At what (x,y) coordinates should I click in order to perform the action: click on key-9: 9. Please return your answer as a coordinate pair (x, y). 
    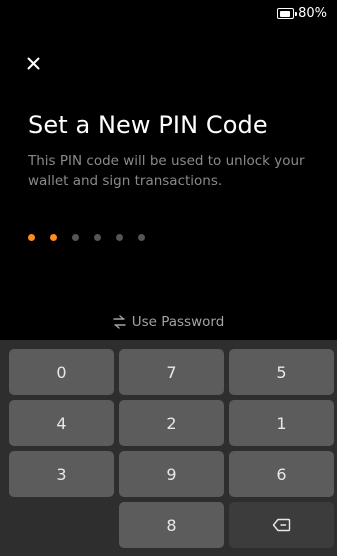
    Looking at the image, I should click on (171, 474).